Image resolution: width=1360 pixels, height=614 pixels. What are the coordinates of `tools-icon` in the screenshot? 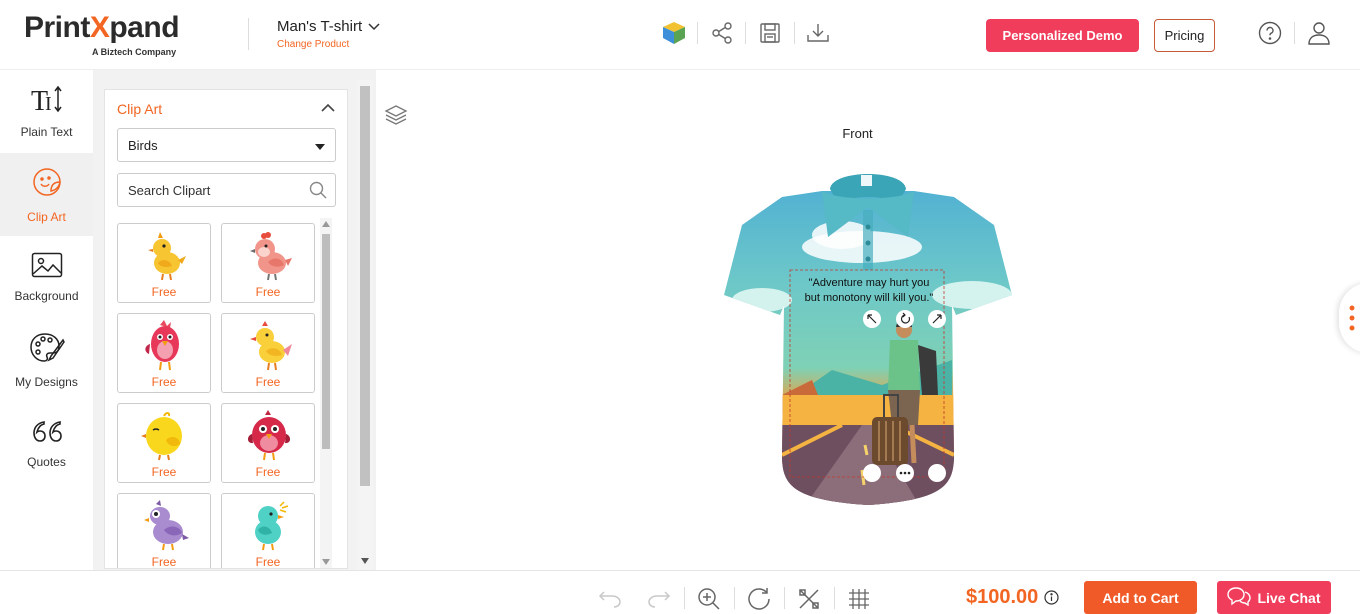 It's located at (809, 599).